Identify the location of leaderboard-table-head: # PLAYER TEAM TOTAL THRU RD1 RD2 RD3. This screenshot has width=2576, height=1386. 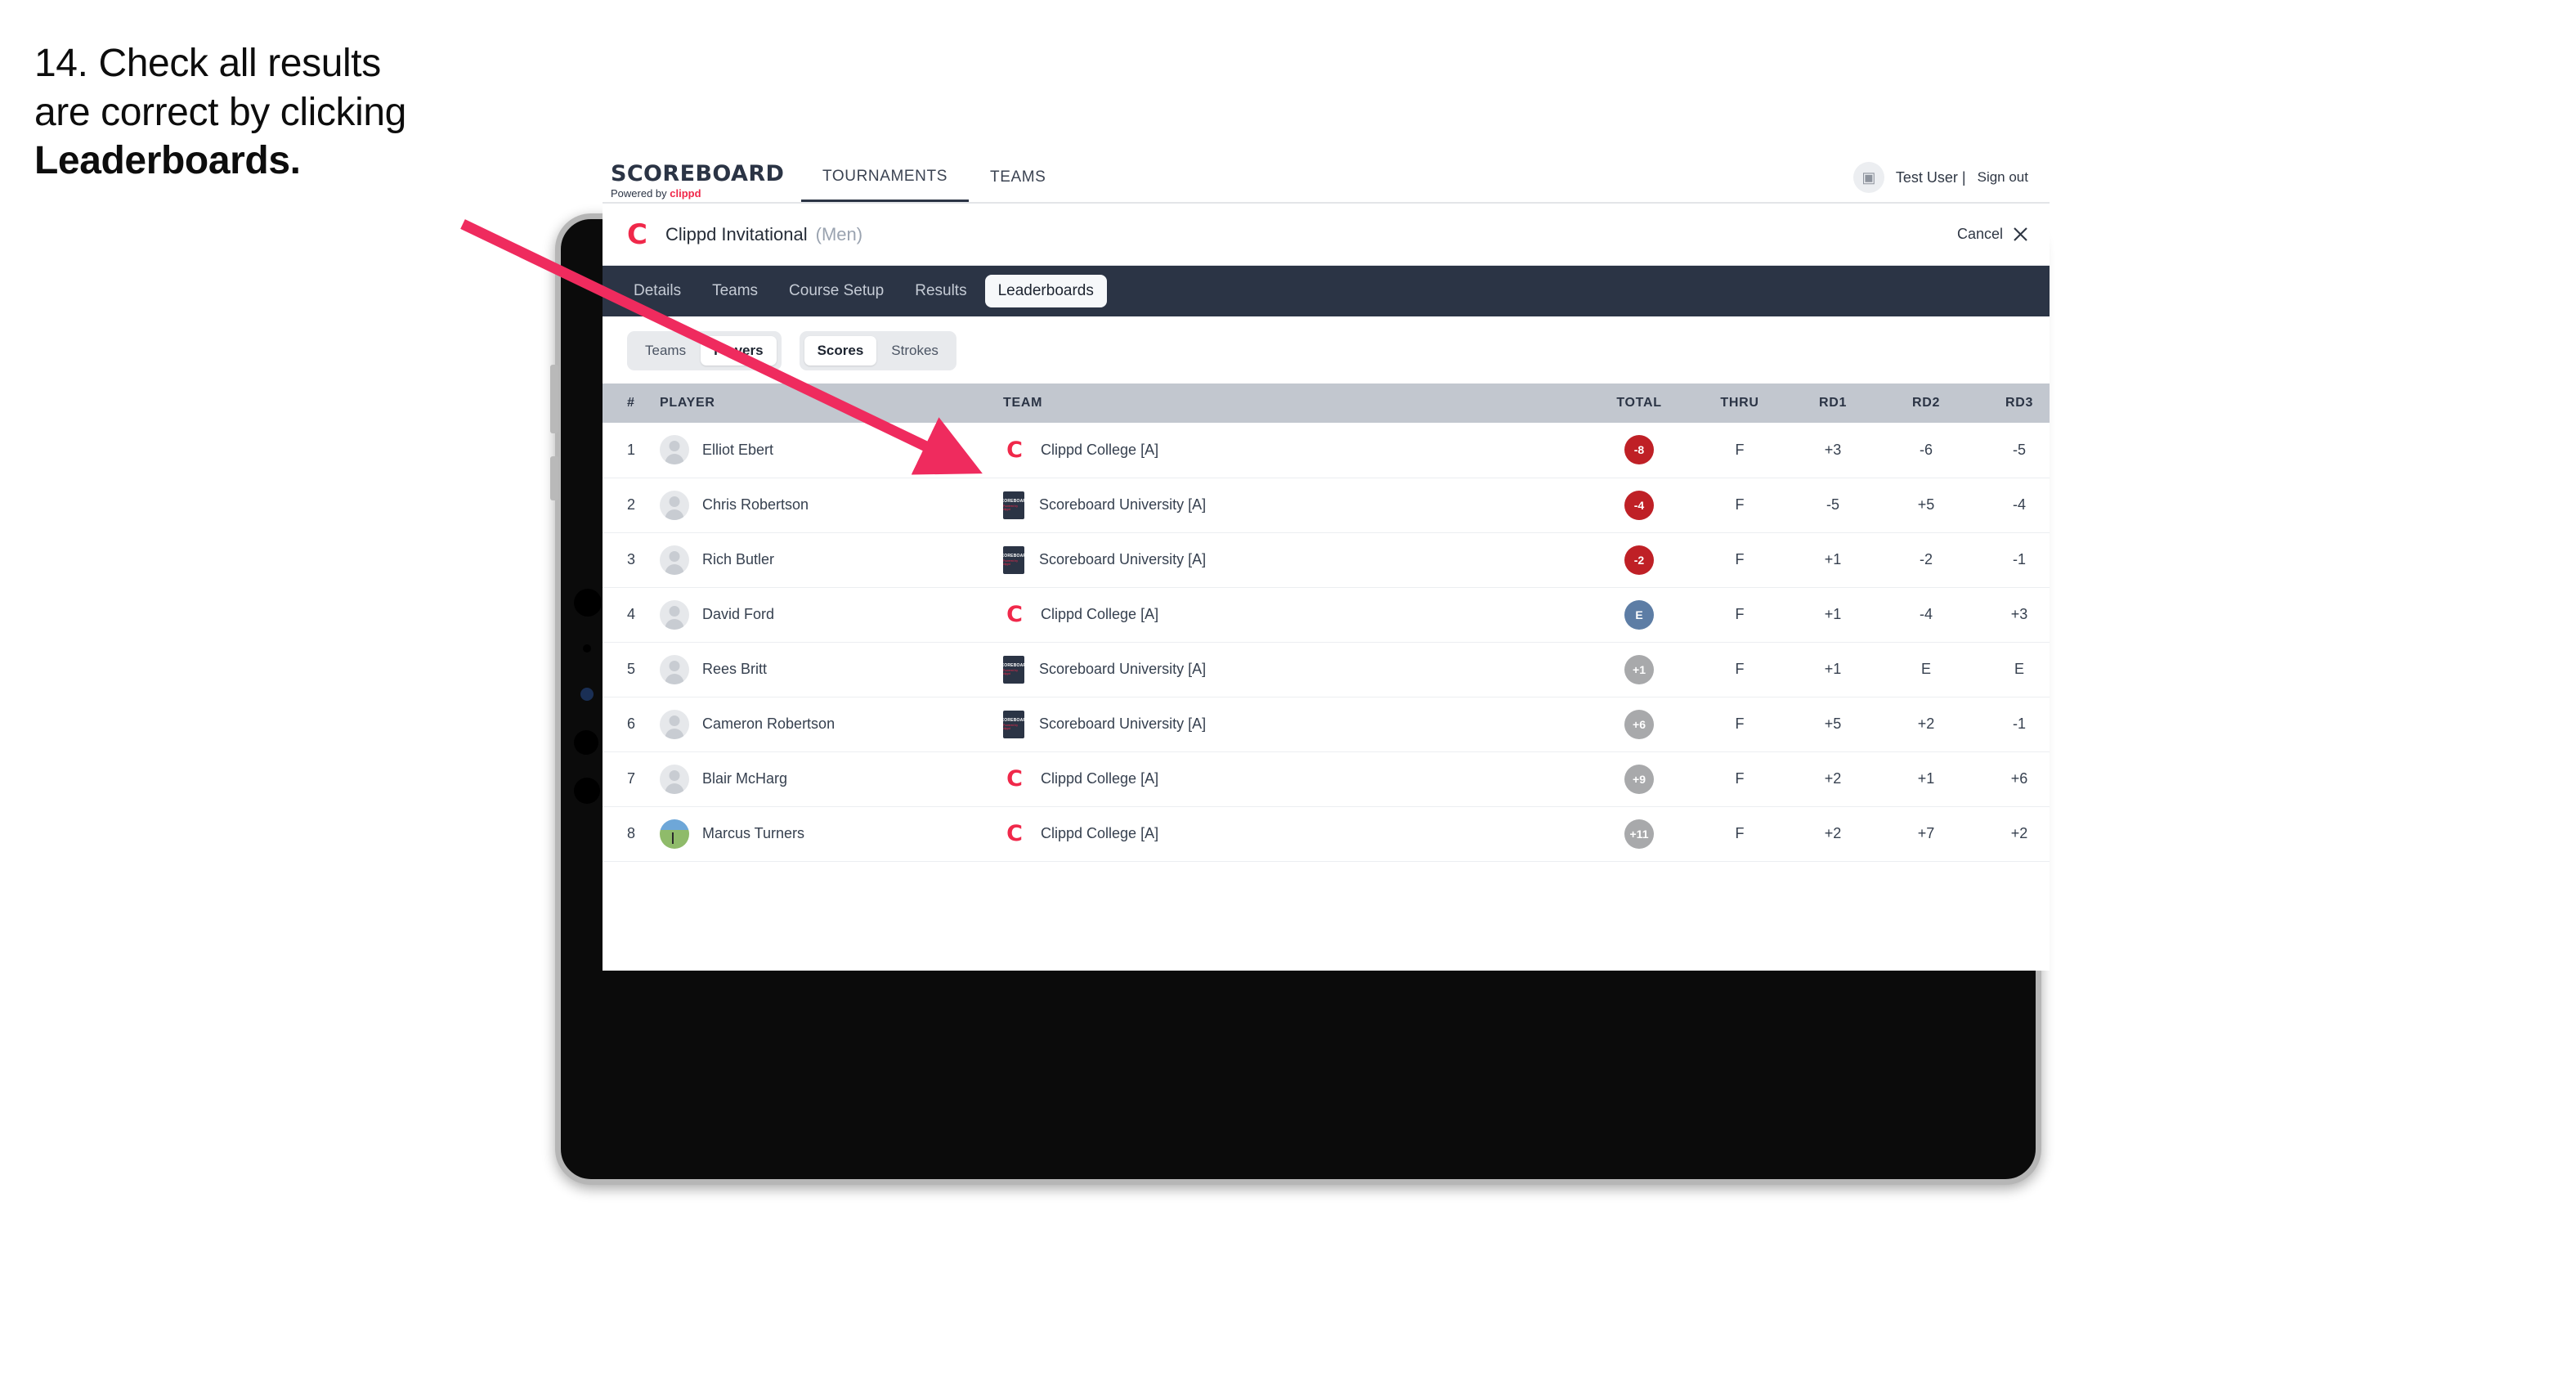
(1327, 403).